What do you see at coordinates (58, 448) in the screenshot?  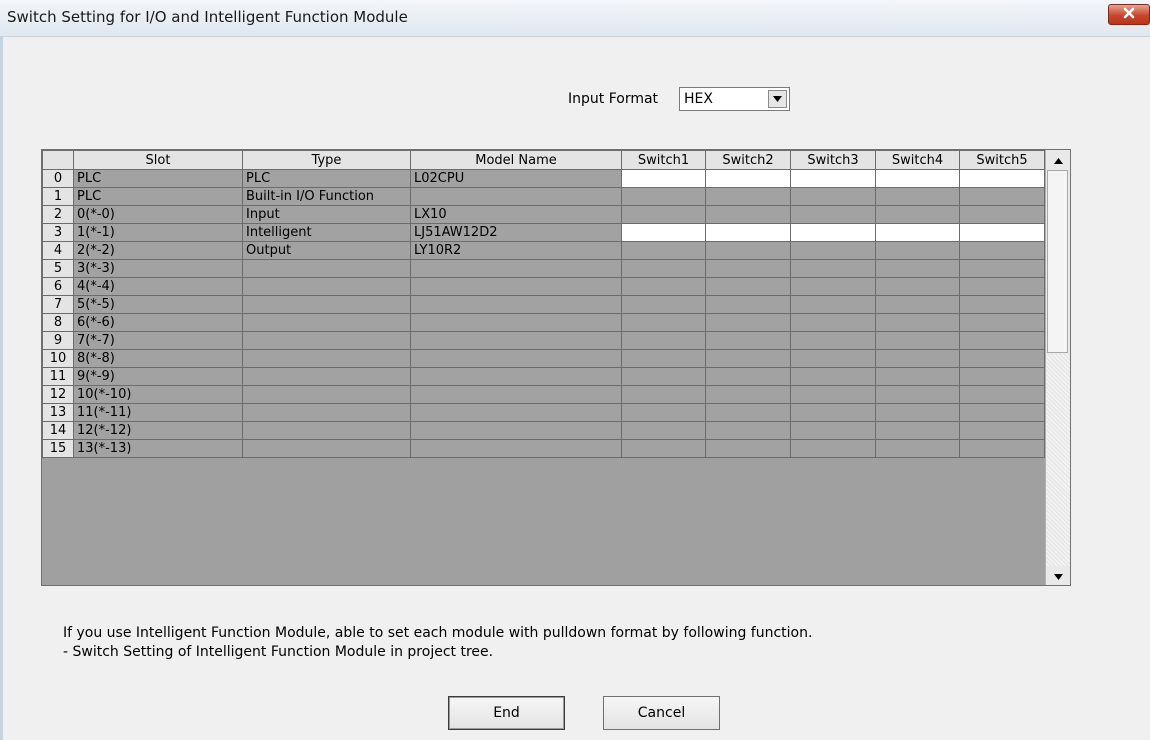 I see `row-number: 15` at bounding box center [58, 448].